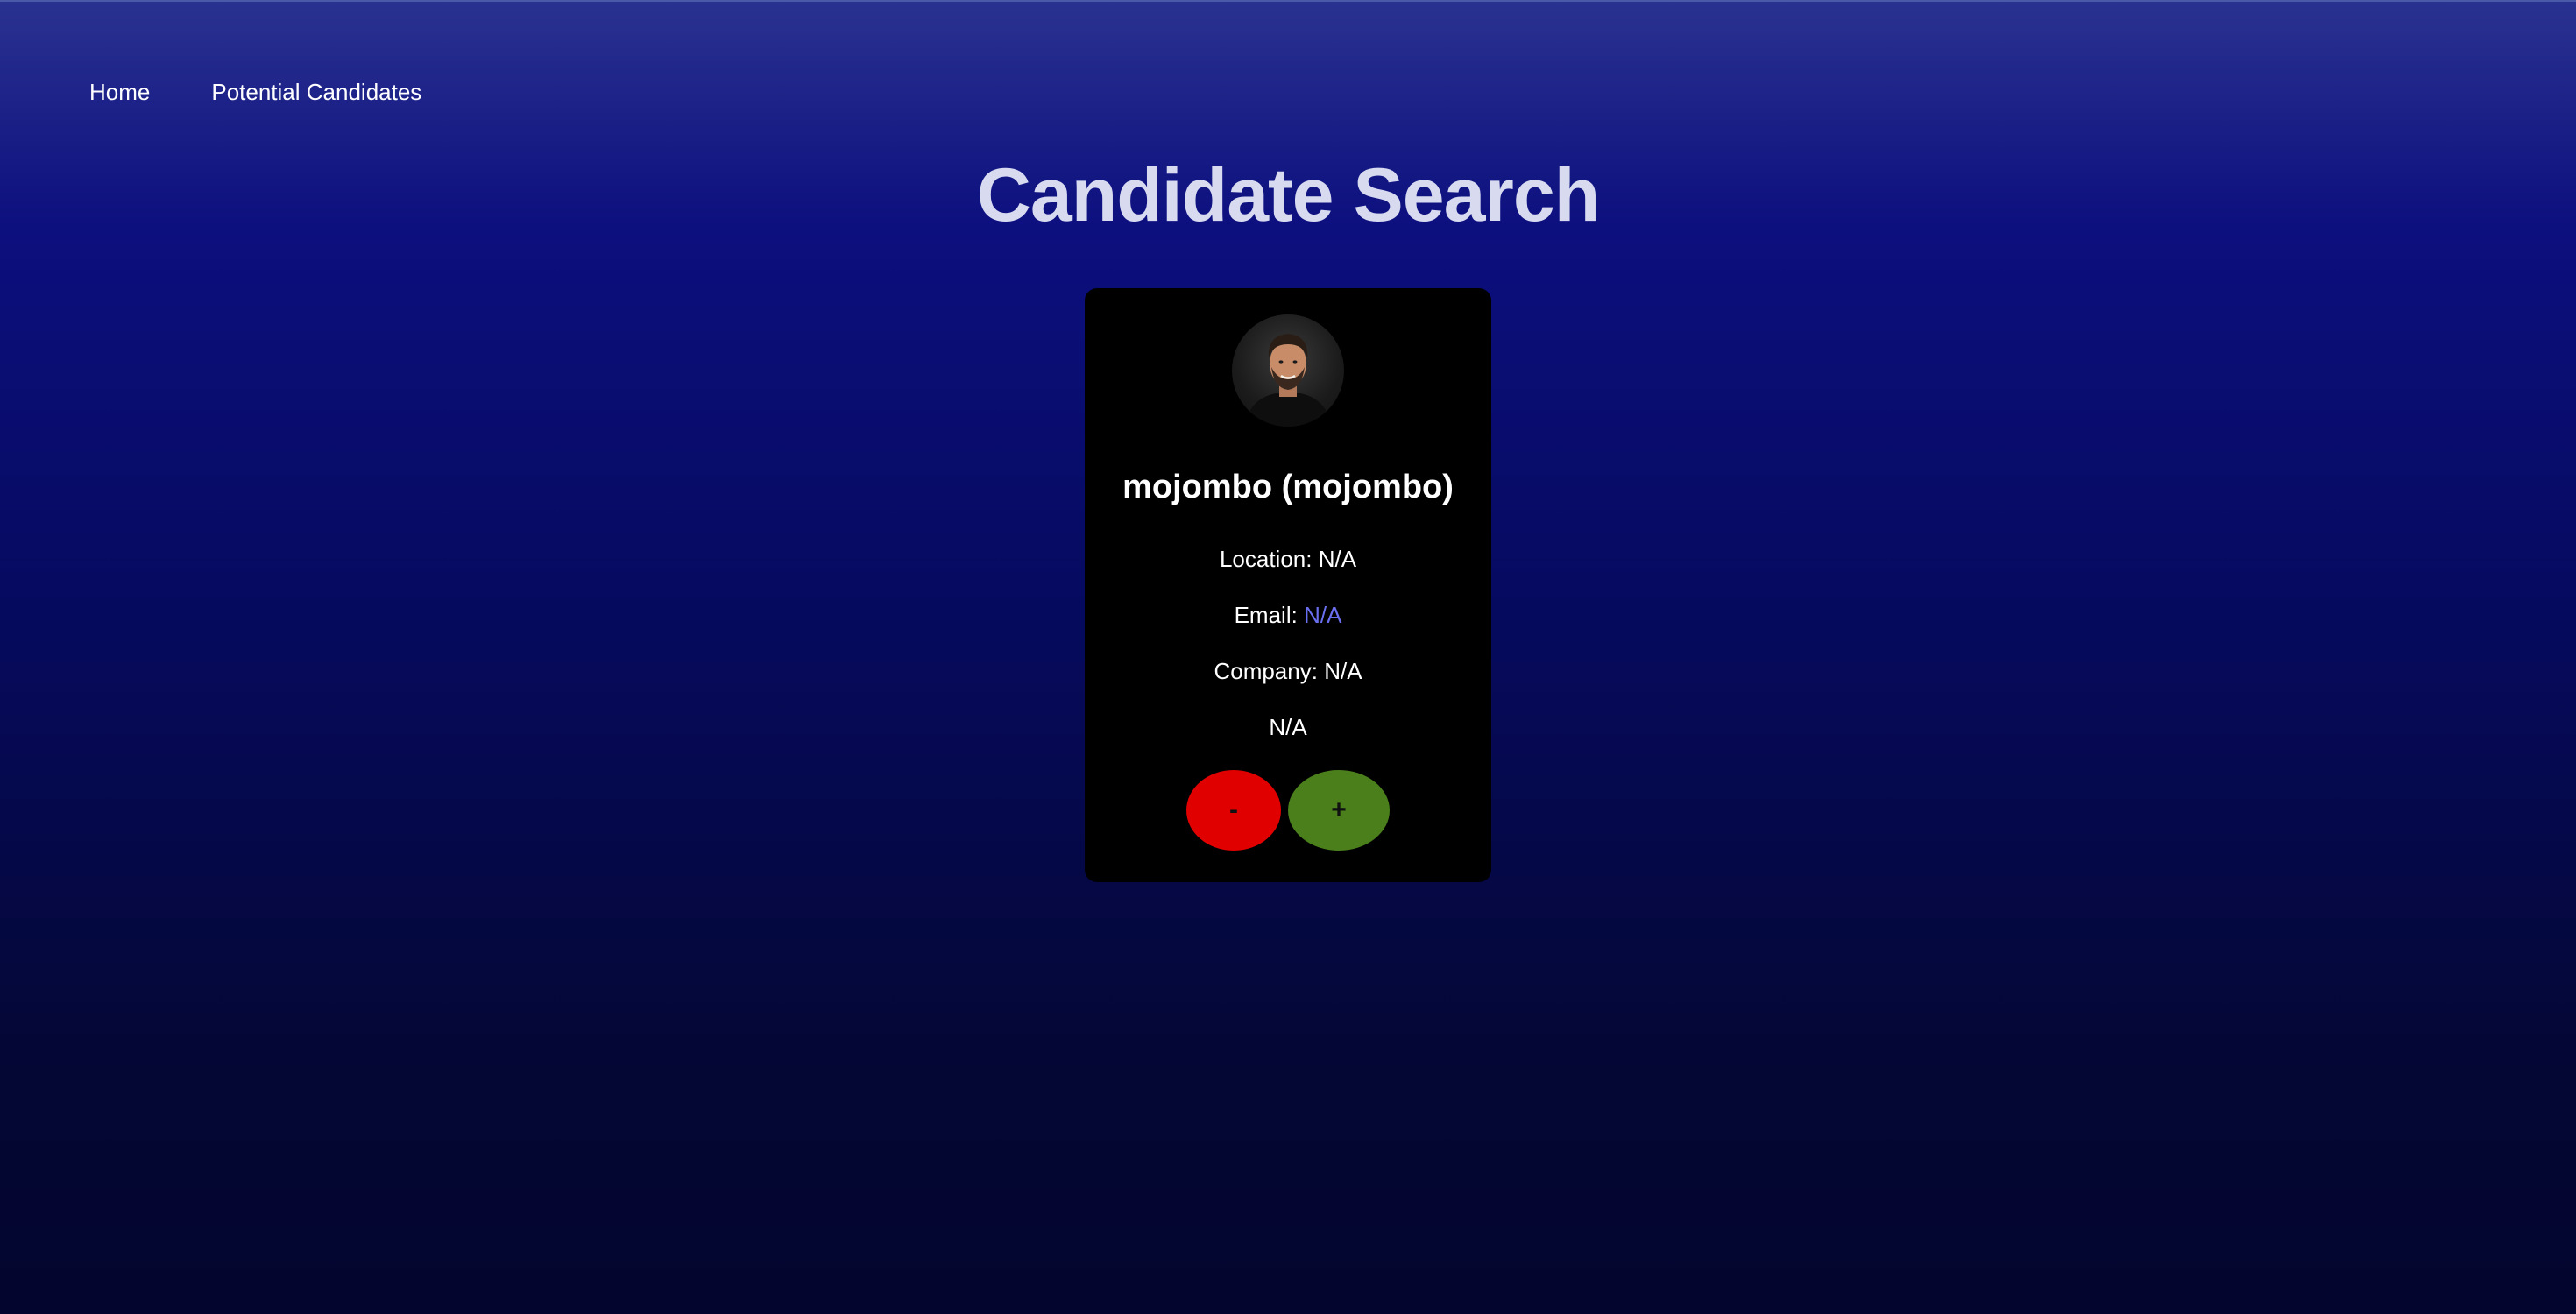 Image resolution: width=2576 pixels, height=1314 pixels. I want to click on company-value: N/A, so click(1343, 671).